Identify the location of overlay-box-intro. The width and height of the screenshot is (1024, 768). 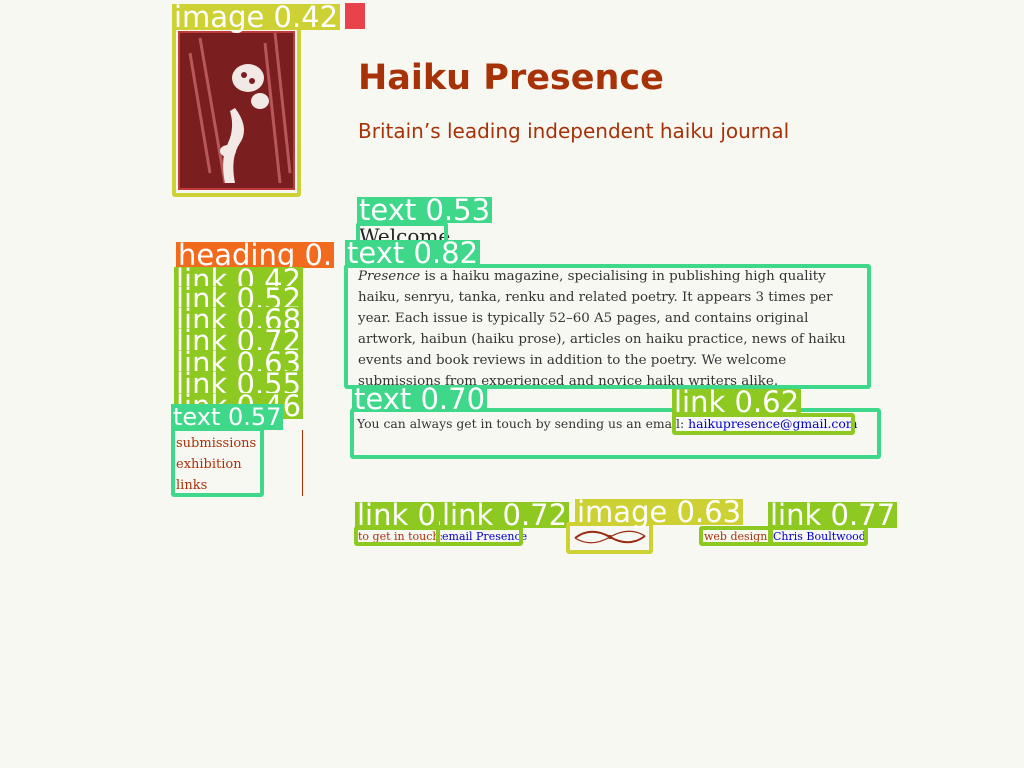
(607, 326).